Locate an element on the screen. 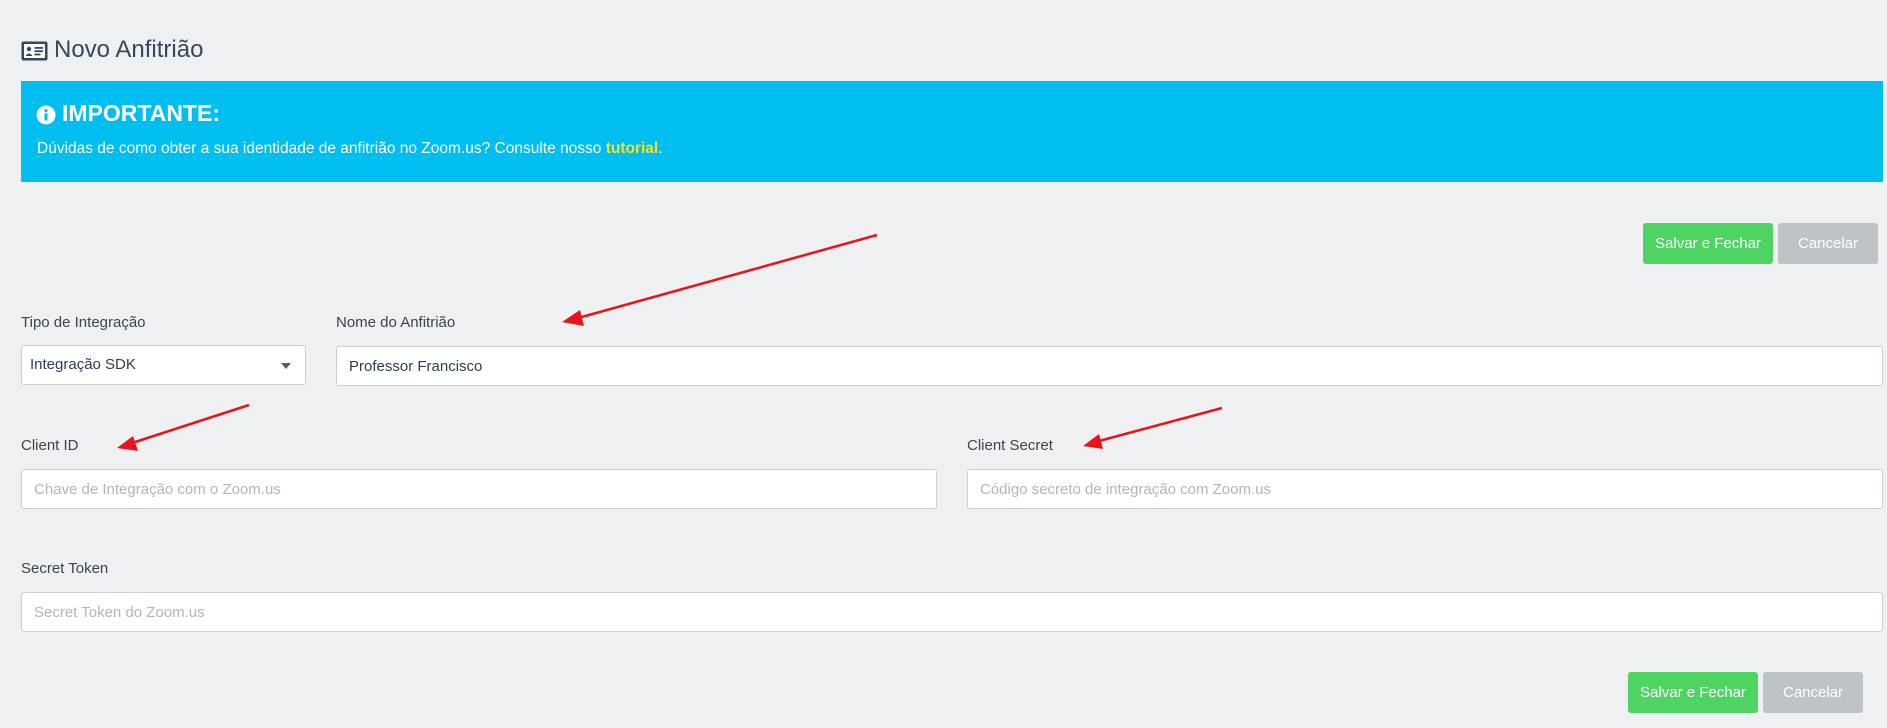  info-circle-icon is located at coordinates (46, 114).